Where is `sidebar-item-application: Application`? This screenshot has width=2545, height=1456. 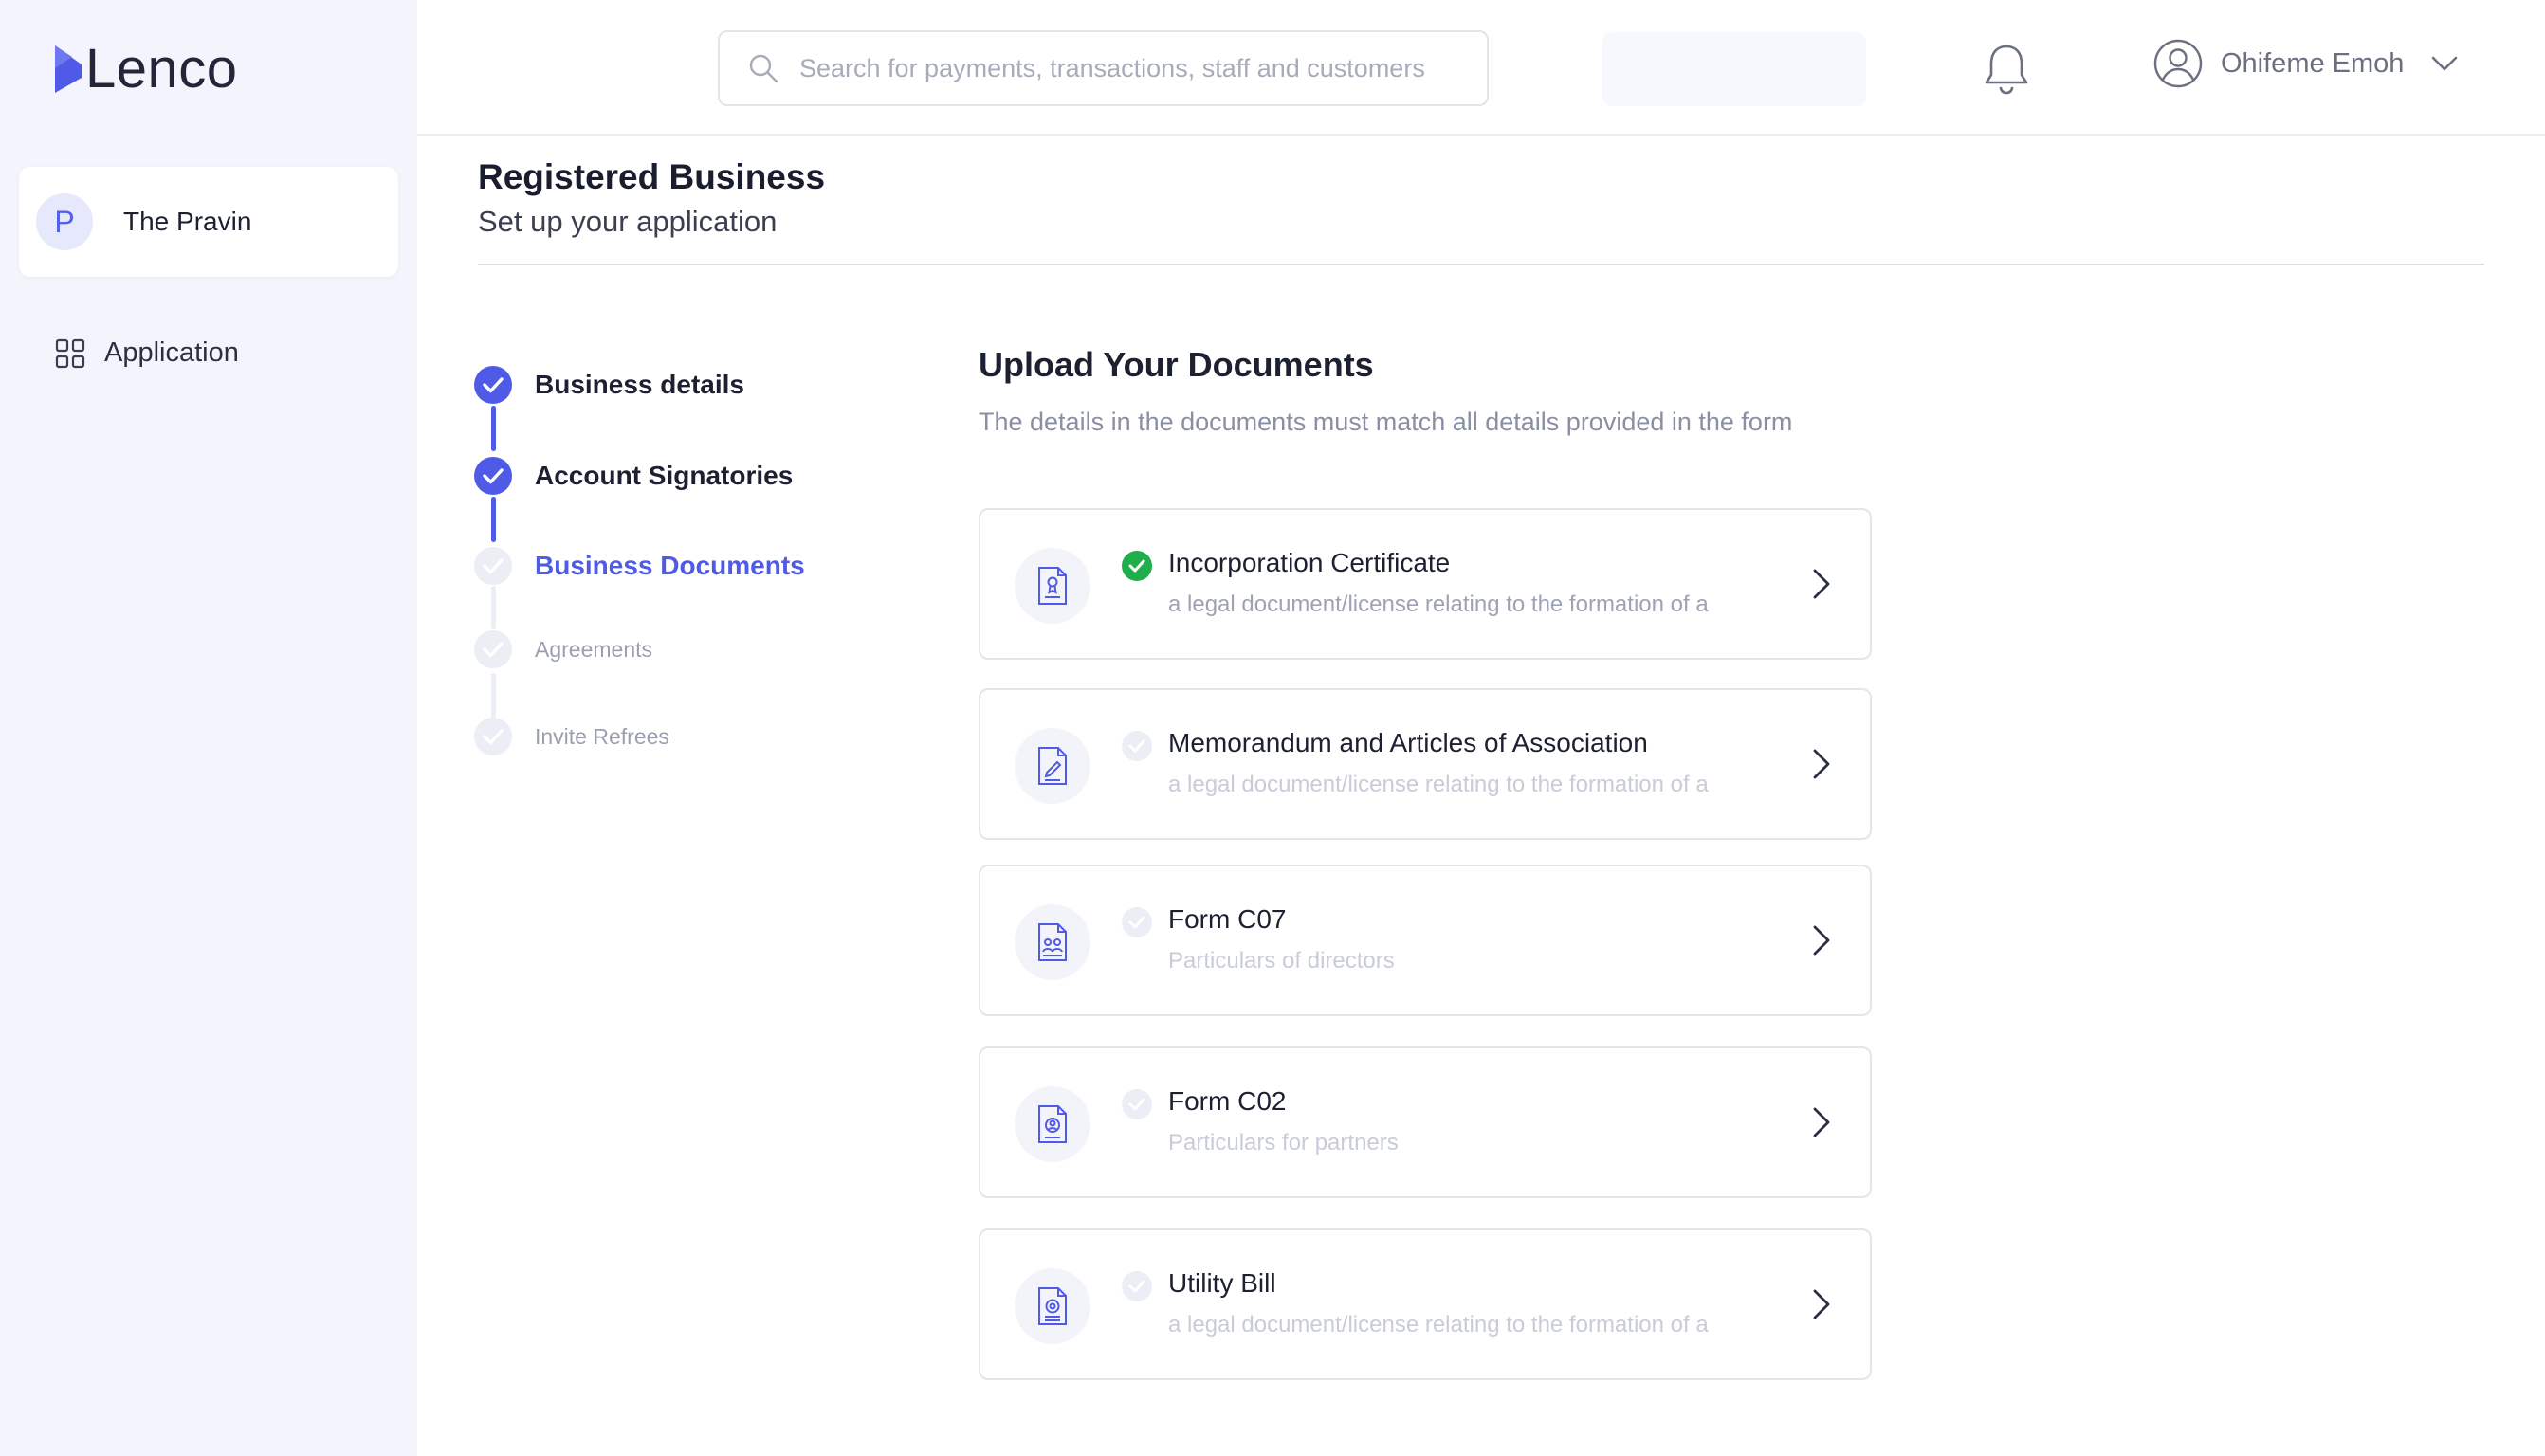
sidebar-item-application: Application is located at coordinates (147, 353).